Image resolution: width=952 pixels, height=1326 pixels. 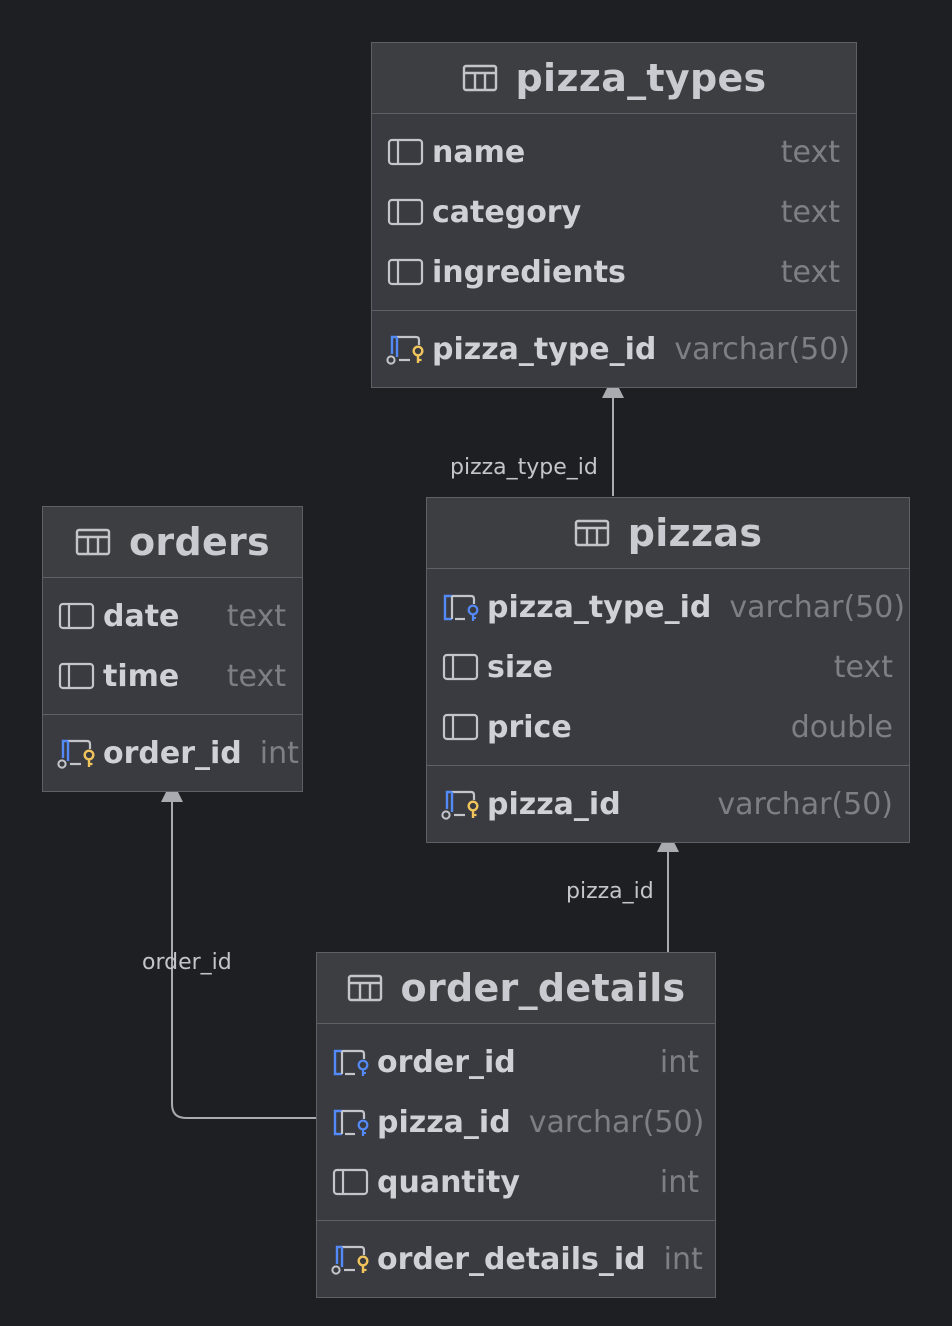 What do you see at coordinates (614, 152) in the screenshot?
I see `column-row-name: name text` at bounding box center [614, 152].